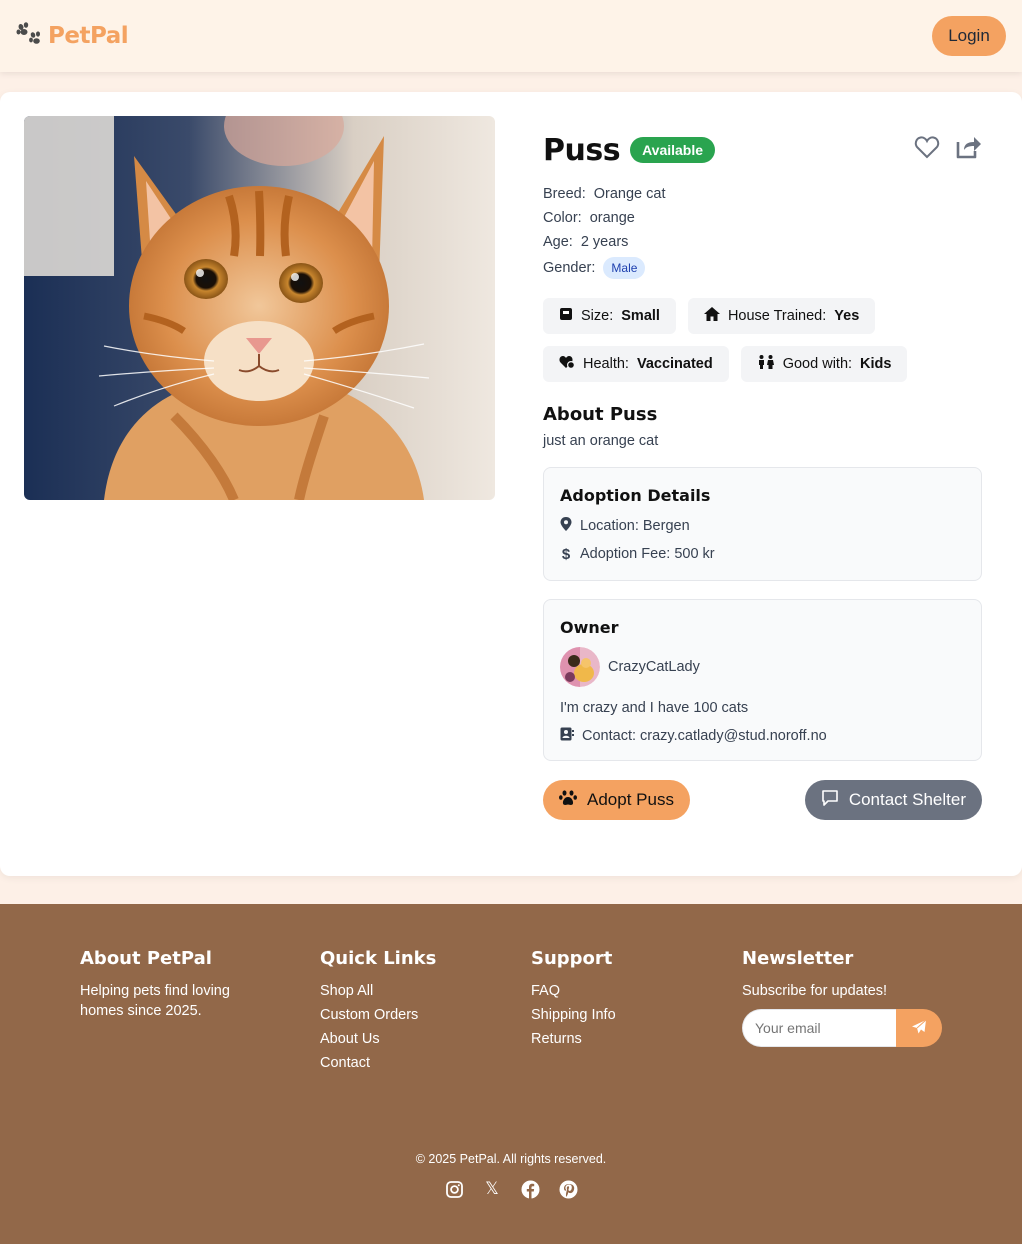 The height and width of the screenshot is (1244, 1022). What do you see at coordinates (612, 218) in the screenshot?
I see `fact-value: orange` at bounding box center [612, 218].